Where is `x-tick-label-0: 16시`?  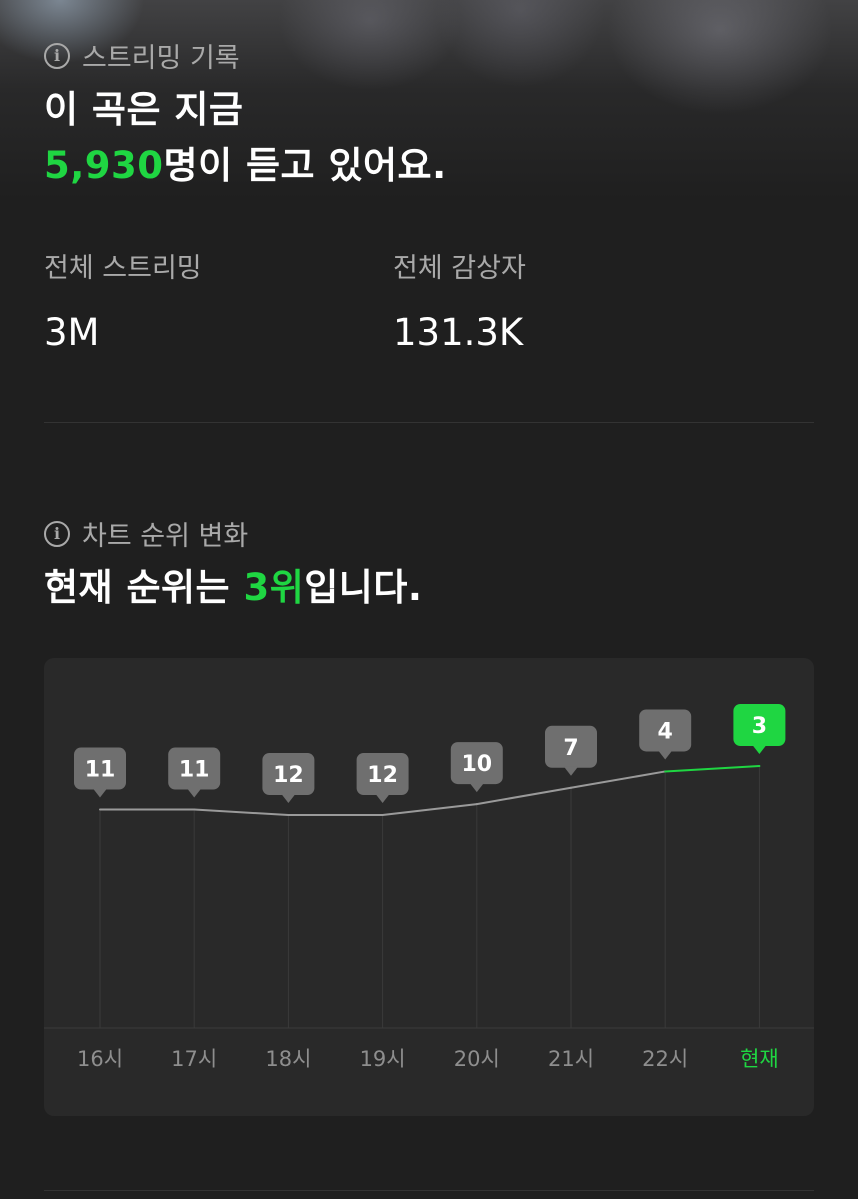 x-tick-label-0: 16시 is located at coordinates (100, 1059).